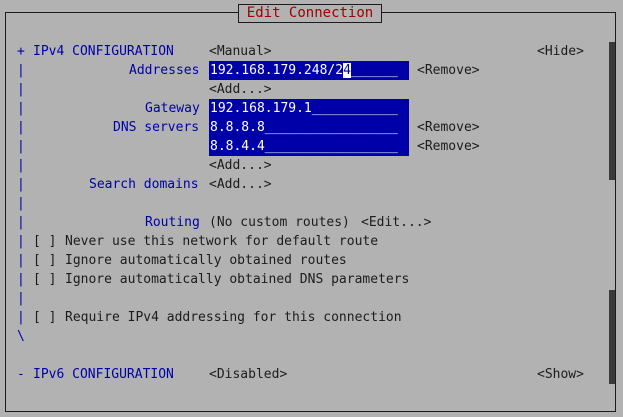 The image size is (623, 417). What do you see at coordinates (240, 165) in the screenshot?
I see `add-dns-button: <Add...>` at bounding box center [240, 165].